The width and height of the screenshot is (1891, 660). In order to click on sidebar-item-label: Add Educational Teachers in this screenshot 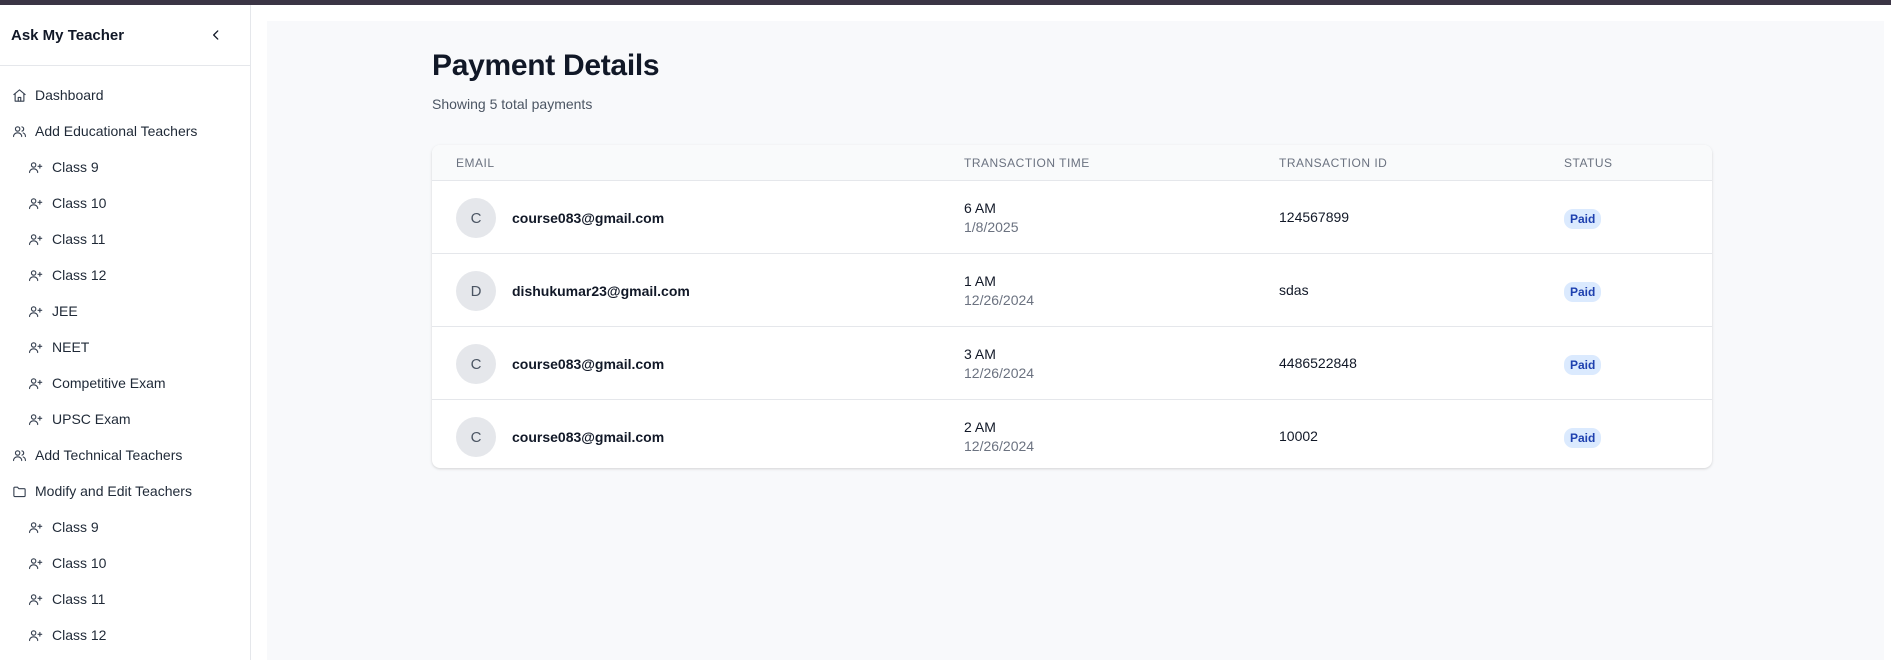, I will do `click(116, 131)`.